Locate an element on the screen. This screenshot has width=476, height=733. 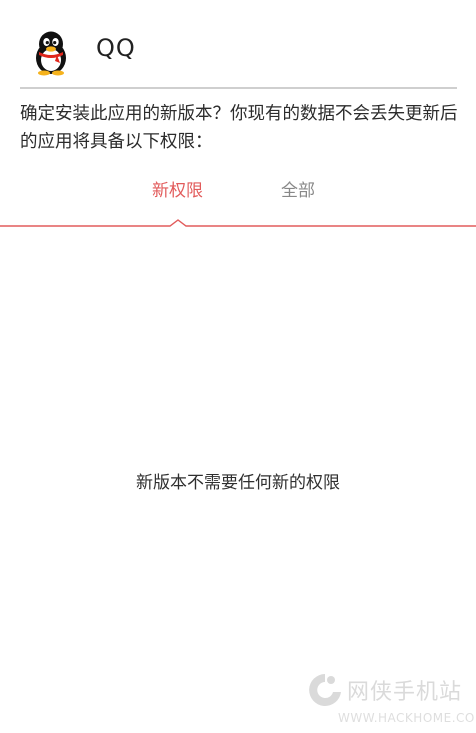
qq-penguin-icon is located at coordinates (51, 53).